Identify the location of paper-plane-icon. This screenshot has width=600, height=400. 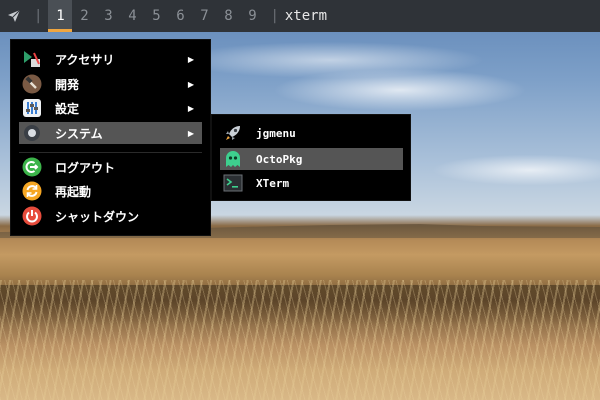
(14, 15).